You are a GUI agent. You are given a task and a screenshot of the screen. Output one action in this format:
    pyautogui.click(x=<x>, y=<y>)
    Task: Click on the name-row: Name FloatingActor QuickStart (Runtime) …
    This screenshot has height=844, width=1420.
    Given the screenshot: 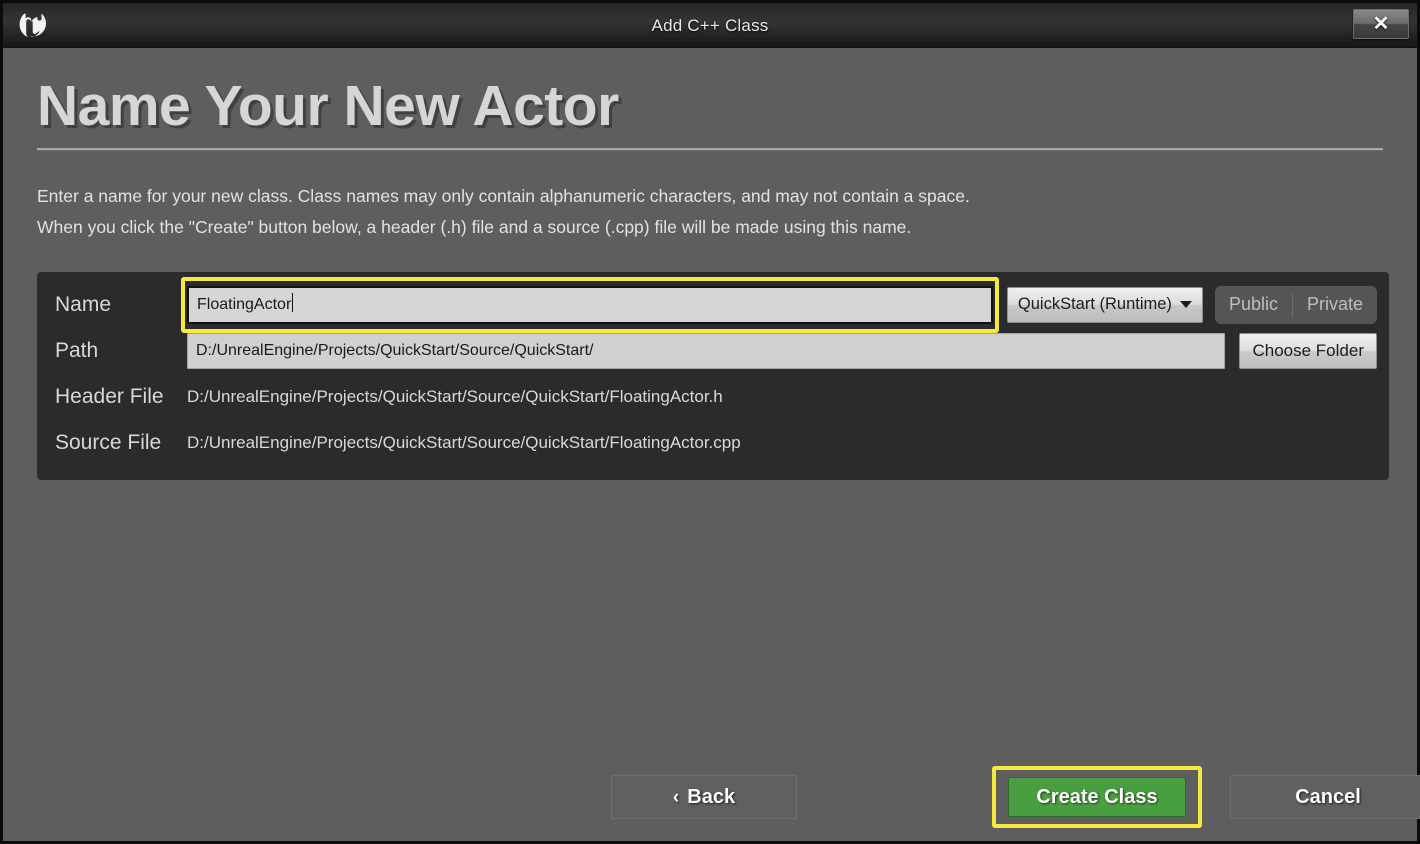 What is the action you would take?
    pyautogui.click(x=713, y=304)
    